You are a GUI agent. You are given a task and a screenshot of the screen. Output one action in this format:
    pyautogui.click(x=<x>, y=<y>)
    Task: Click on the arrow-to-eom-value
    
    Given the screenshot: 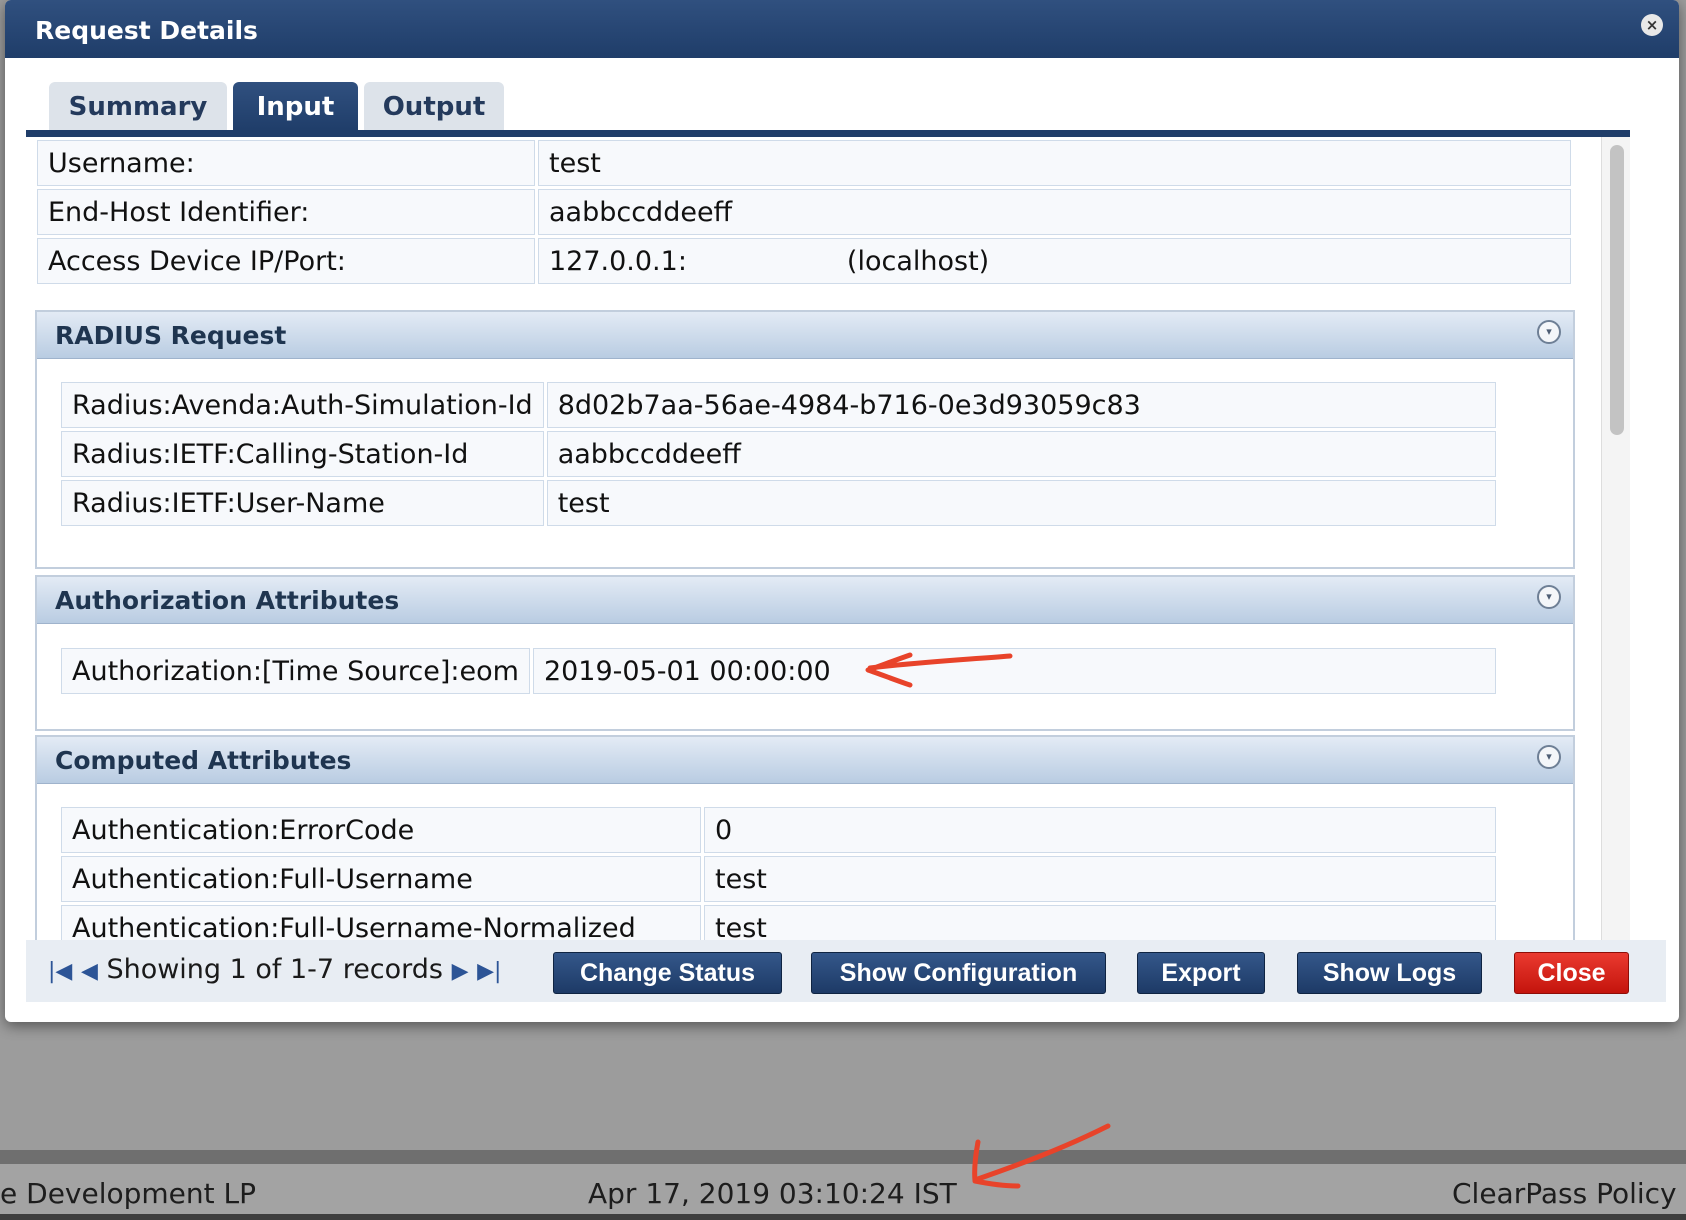 What is the action you would take?
    pyautogui.click(x=939, y=670)
    